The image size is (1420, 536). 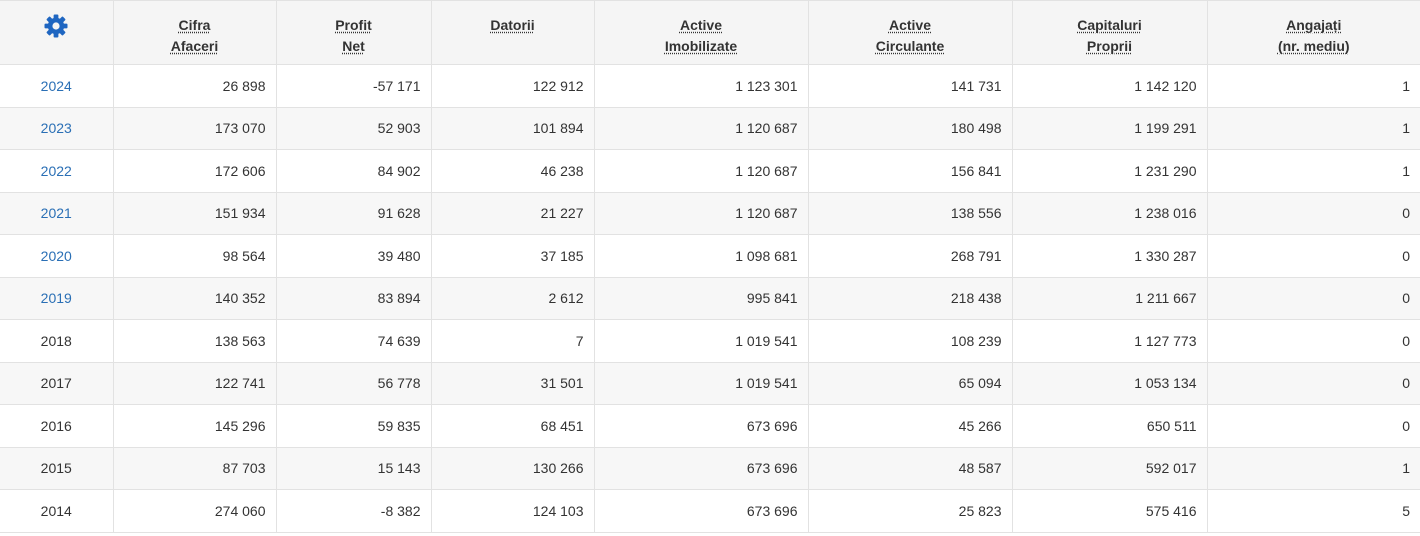 I want to click on column-header-active-circulante: Active Circulante, so click(x=910, y=32).